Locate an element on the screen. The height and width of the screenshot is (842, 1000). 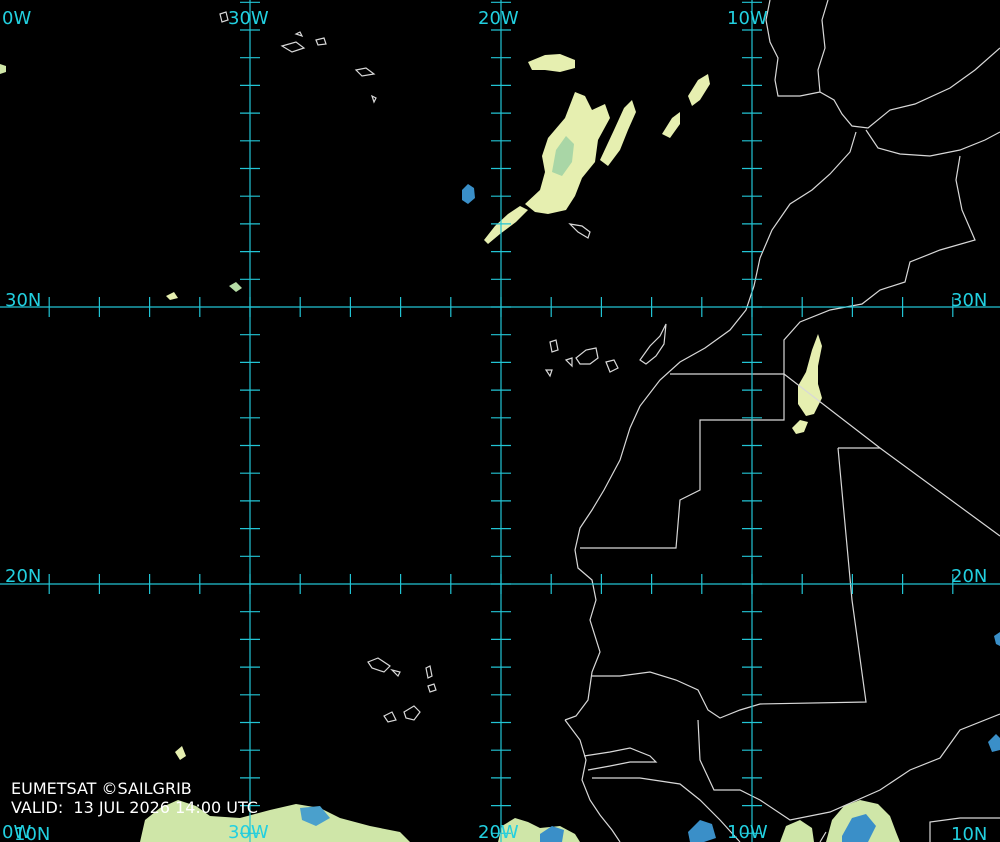
credit-source: EUMETSAT ©SAILGRIB is located at coordinates (101, 788).